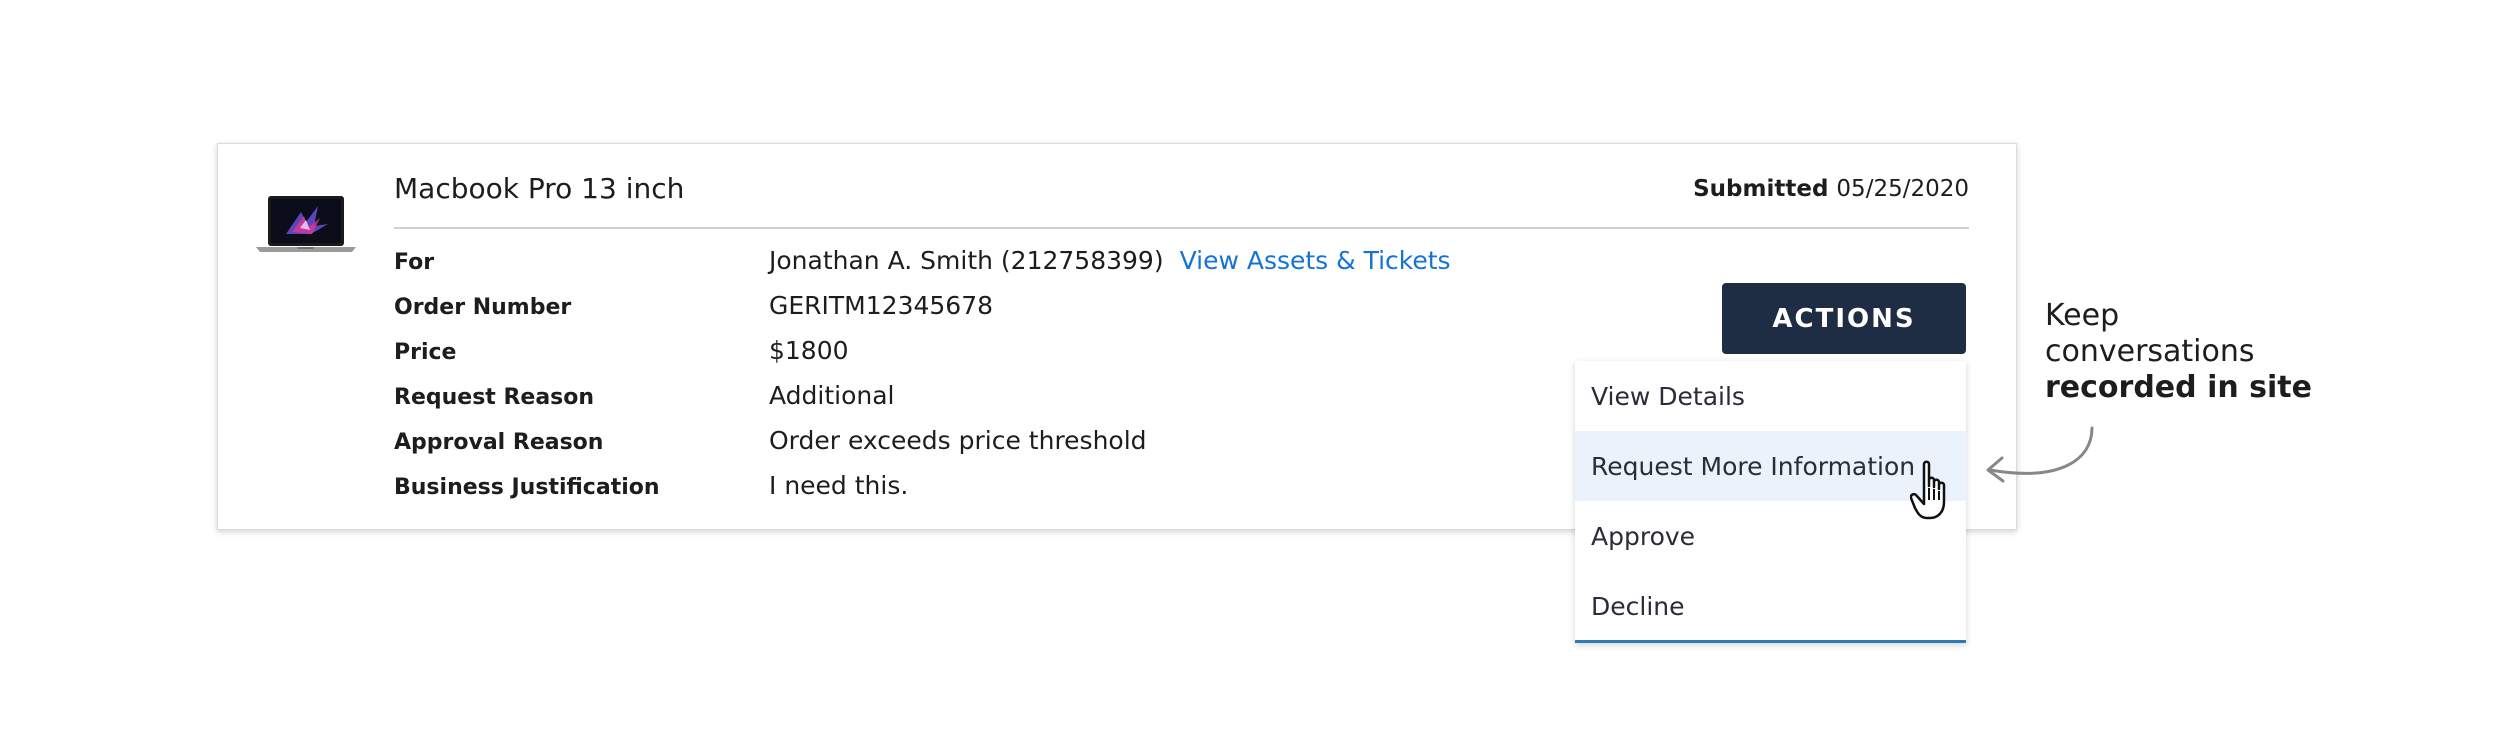 The height and width of the screenshot is (742, 2500). I want to click on curved-arrow-icon, so click(2040, 454).